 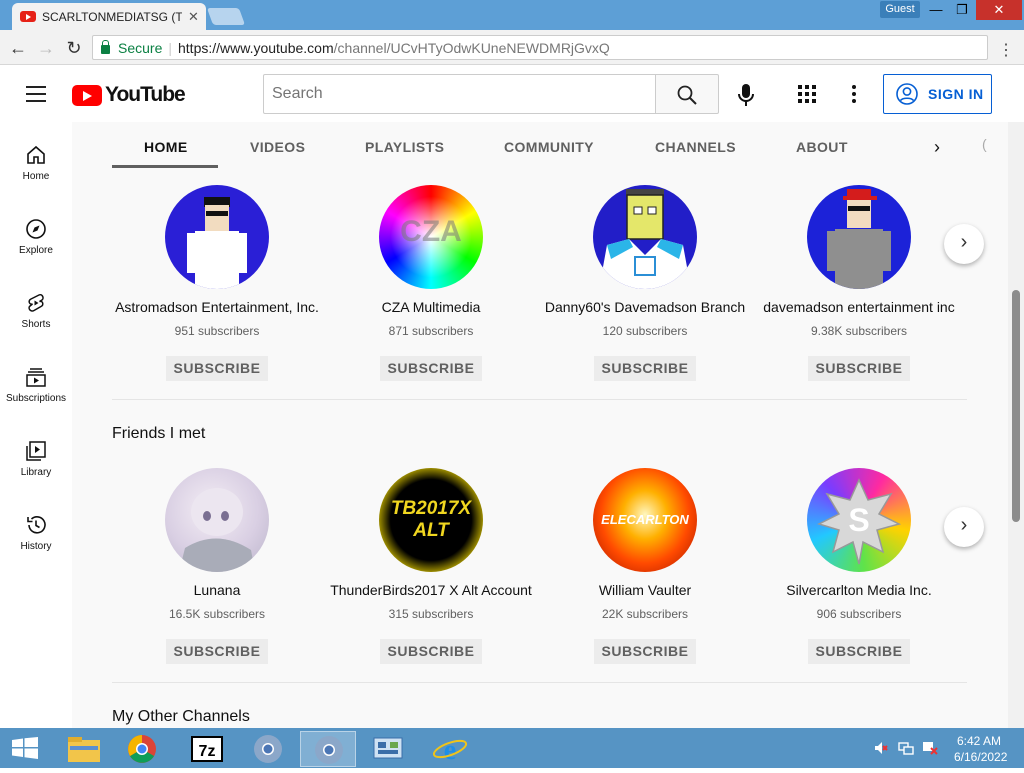 What do you see at coordinates (936, 10) in the screenshot?
I see `minimize-button: —` at bounding box center [936, 10].